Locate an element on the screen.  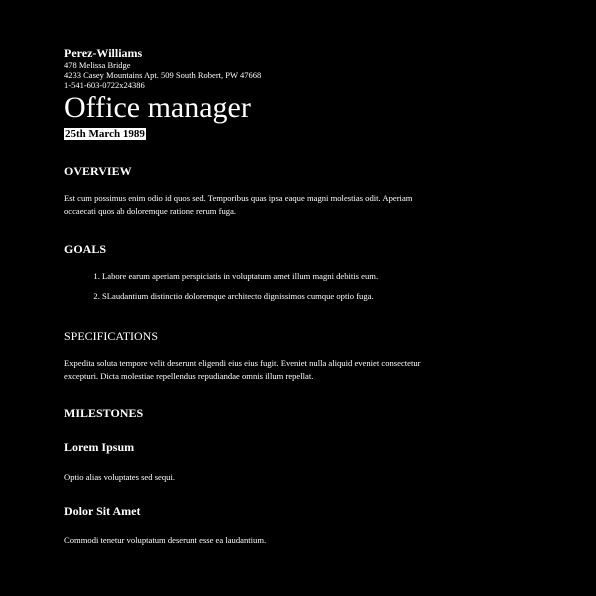
document-title: Office manager is located at coordinates (157, 107).